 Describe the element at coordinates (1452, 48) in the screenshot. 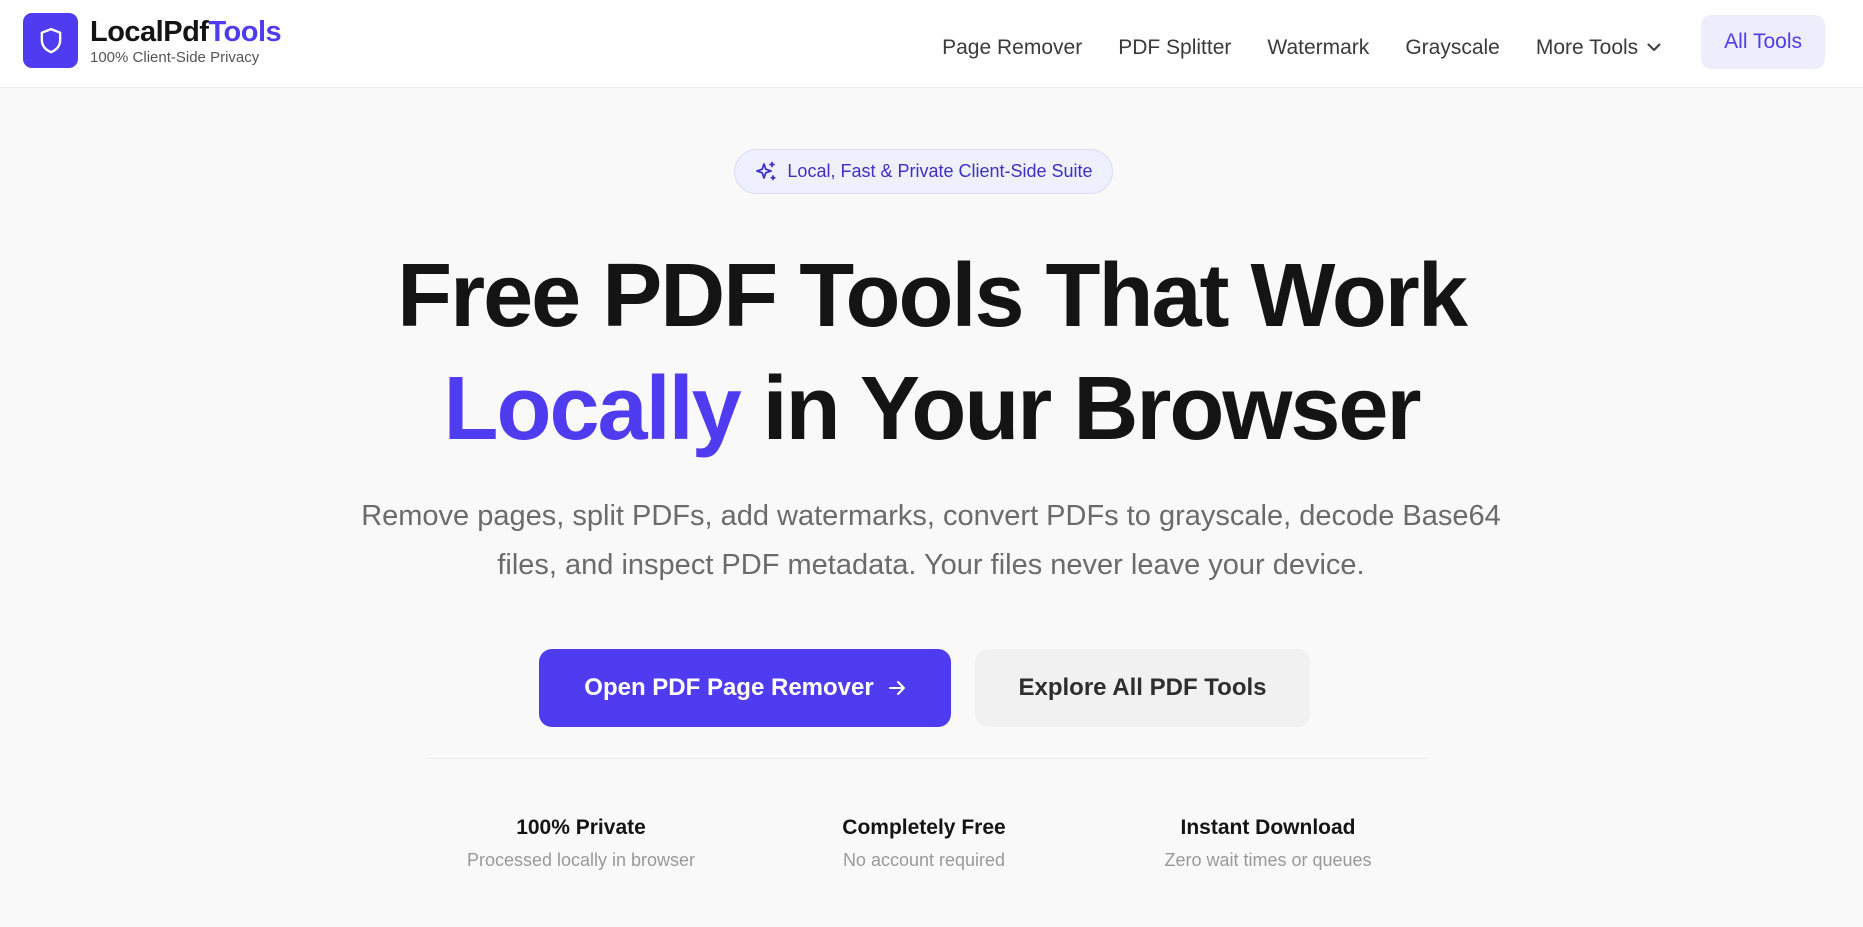

I see `nav-link-grayscale: Grayscale` at that location.